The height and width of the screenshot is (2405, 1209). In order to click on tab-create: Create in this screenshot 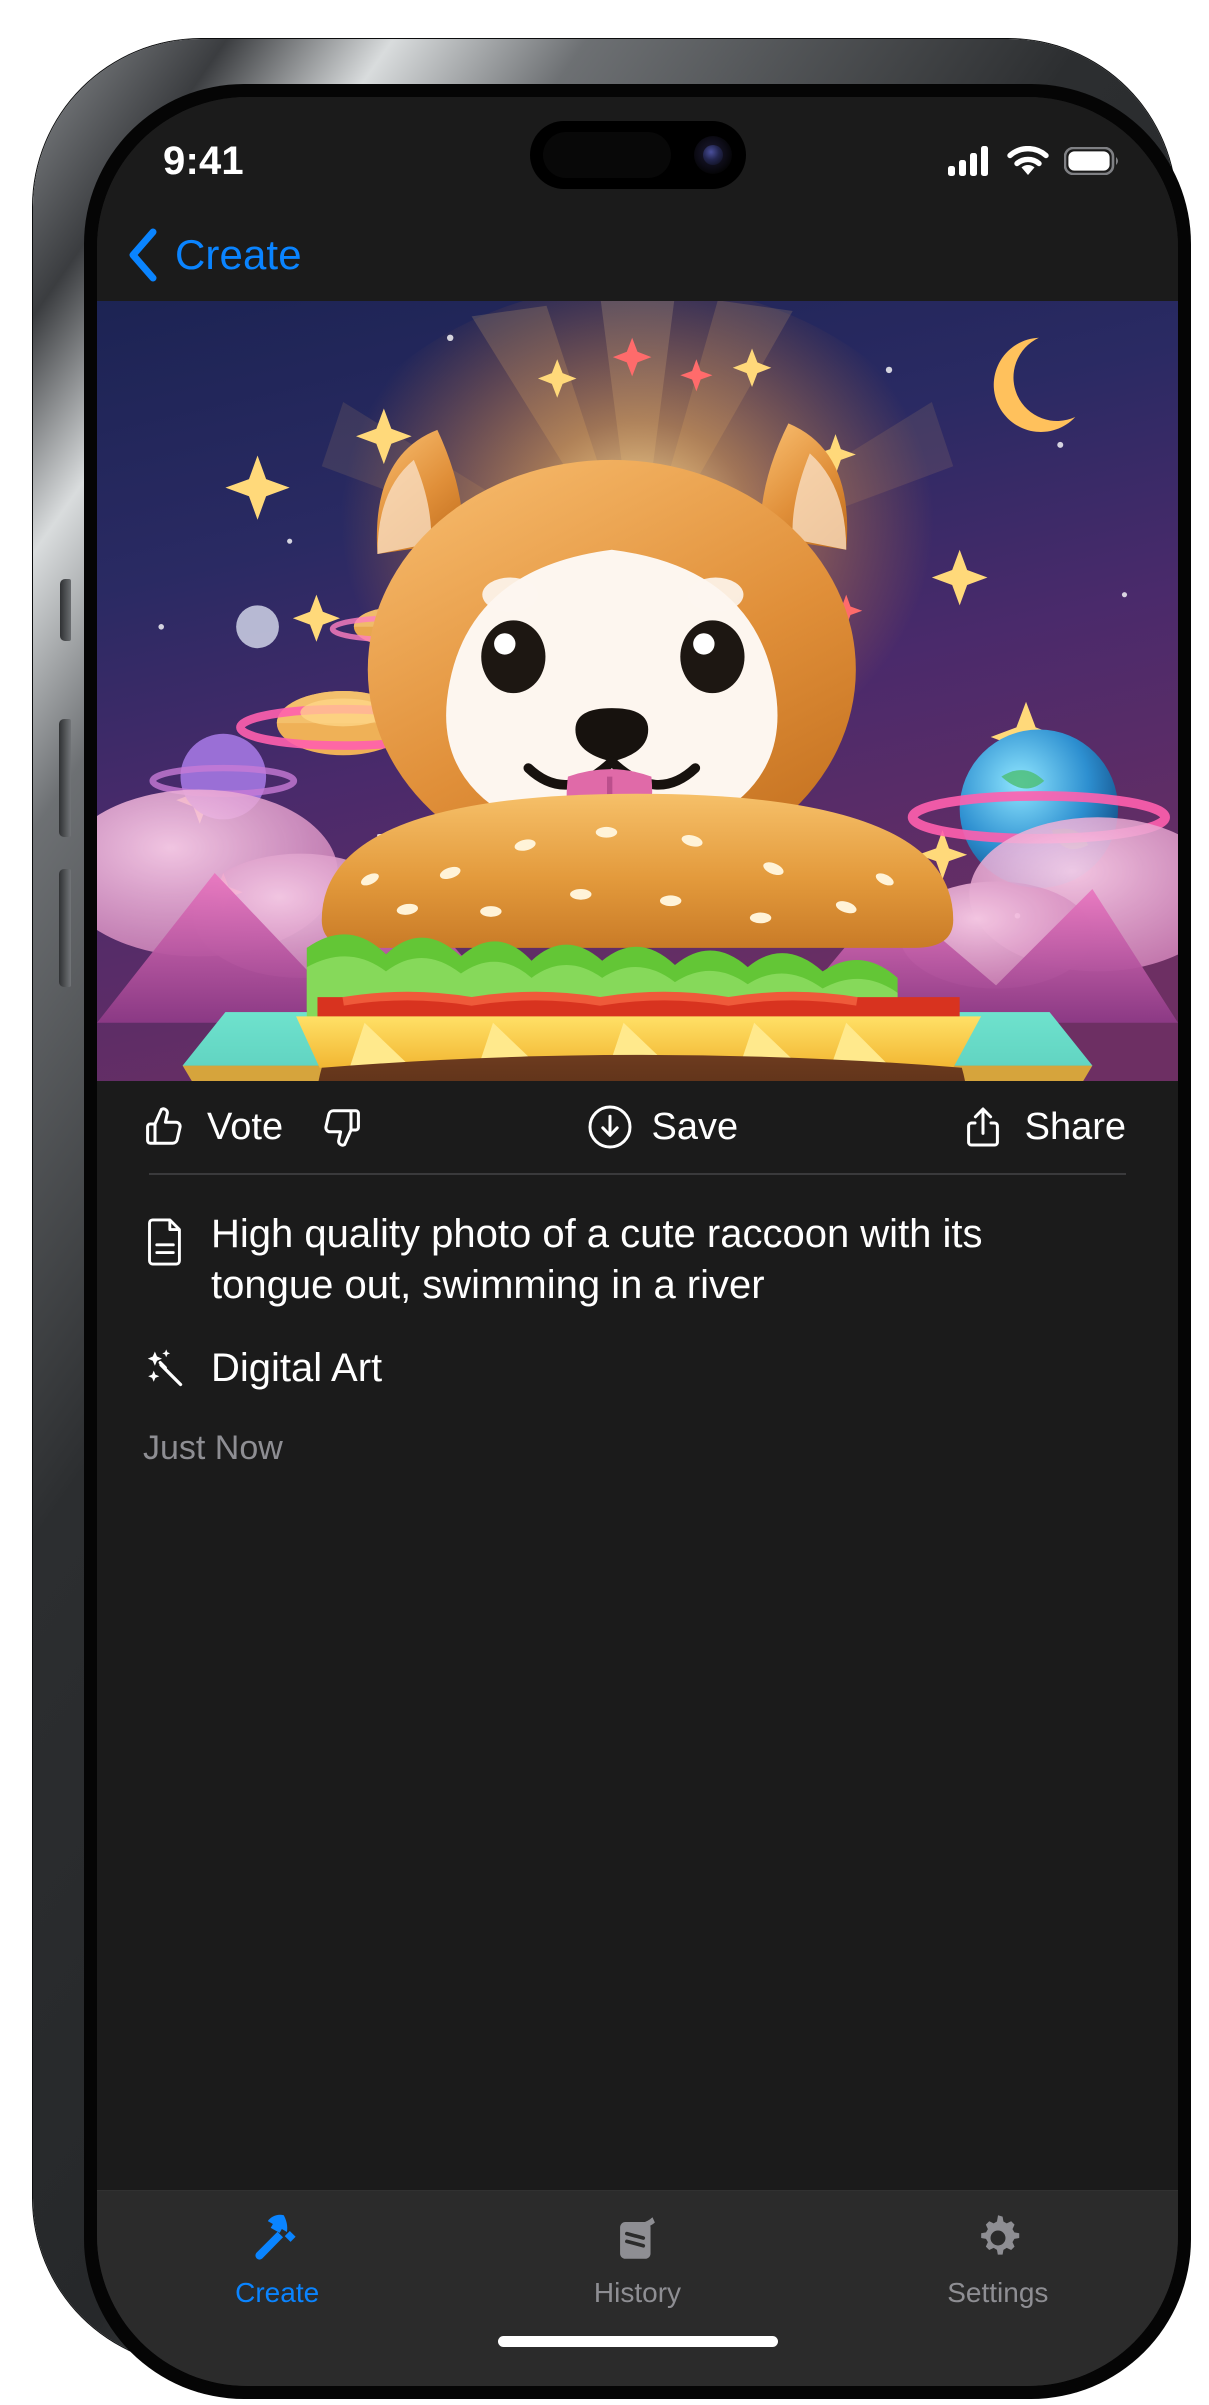, I will do `click(277, 2259)`.